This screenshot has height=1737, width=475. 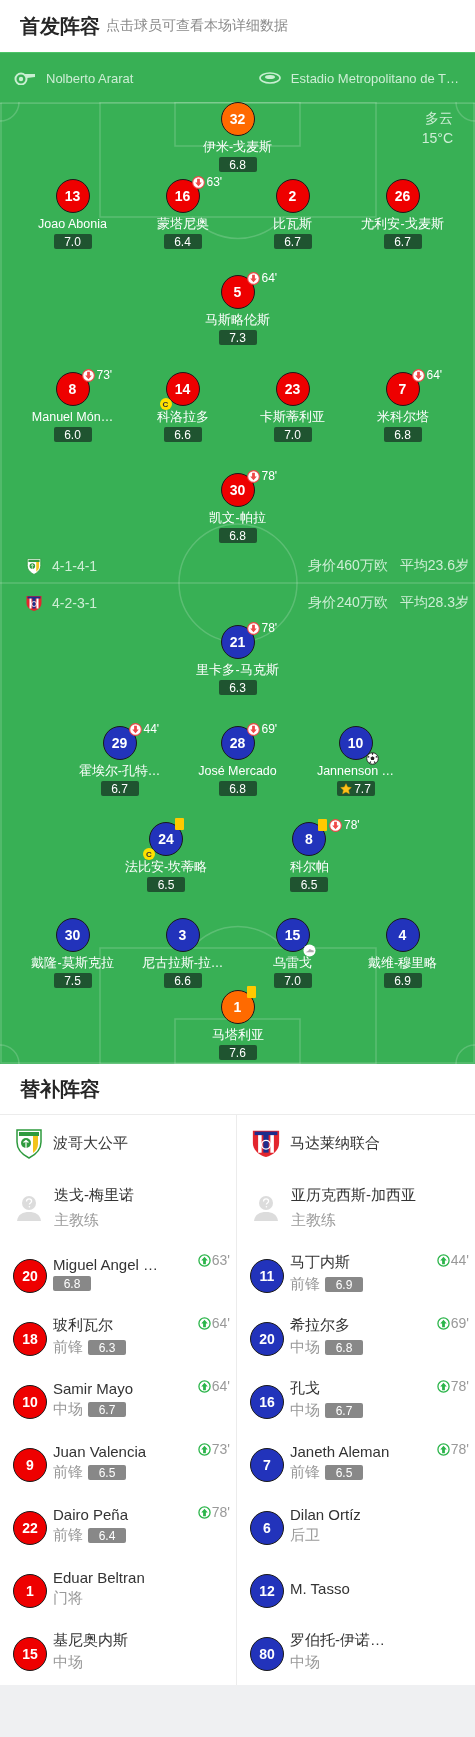 What do you see at coordinates (72, 980) in the screenshot?
I see `player-rating: 7.5` at bounding box center [72, 980].